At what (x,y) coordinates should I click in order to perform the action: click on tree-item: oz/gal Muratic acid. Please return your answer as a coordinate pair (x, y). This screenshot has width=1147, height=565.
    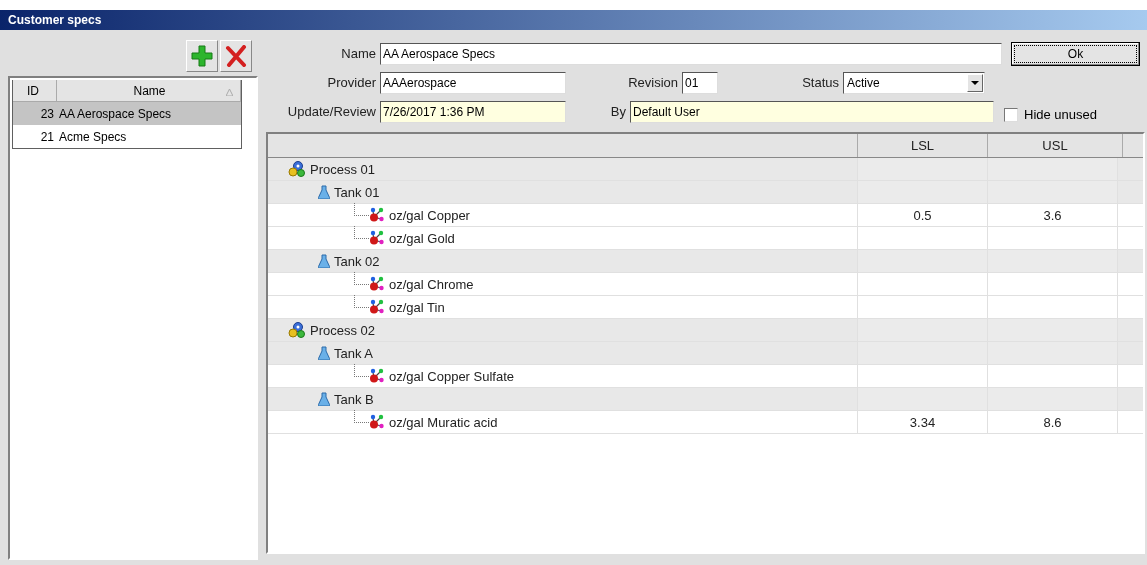
    Looking at the image, I should click on (443, 422).